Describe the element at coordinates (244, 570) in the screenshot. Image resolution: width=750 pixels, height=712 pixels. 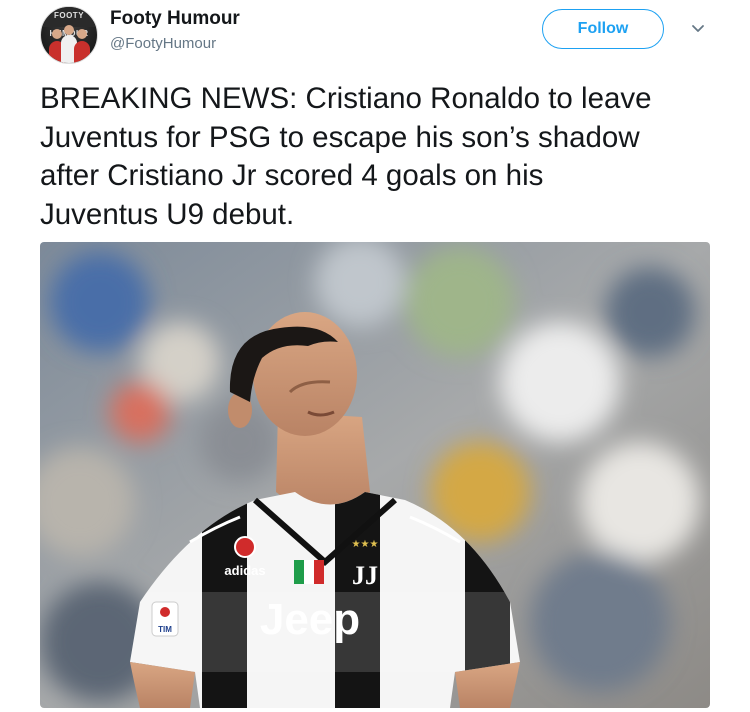
I see `kit-brand-text: adidas` at that location.